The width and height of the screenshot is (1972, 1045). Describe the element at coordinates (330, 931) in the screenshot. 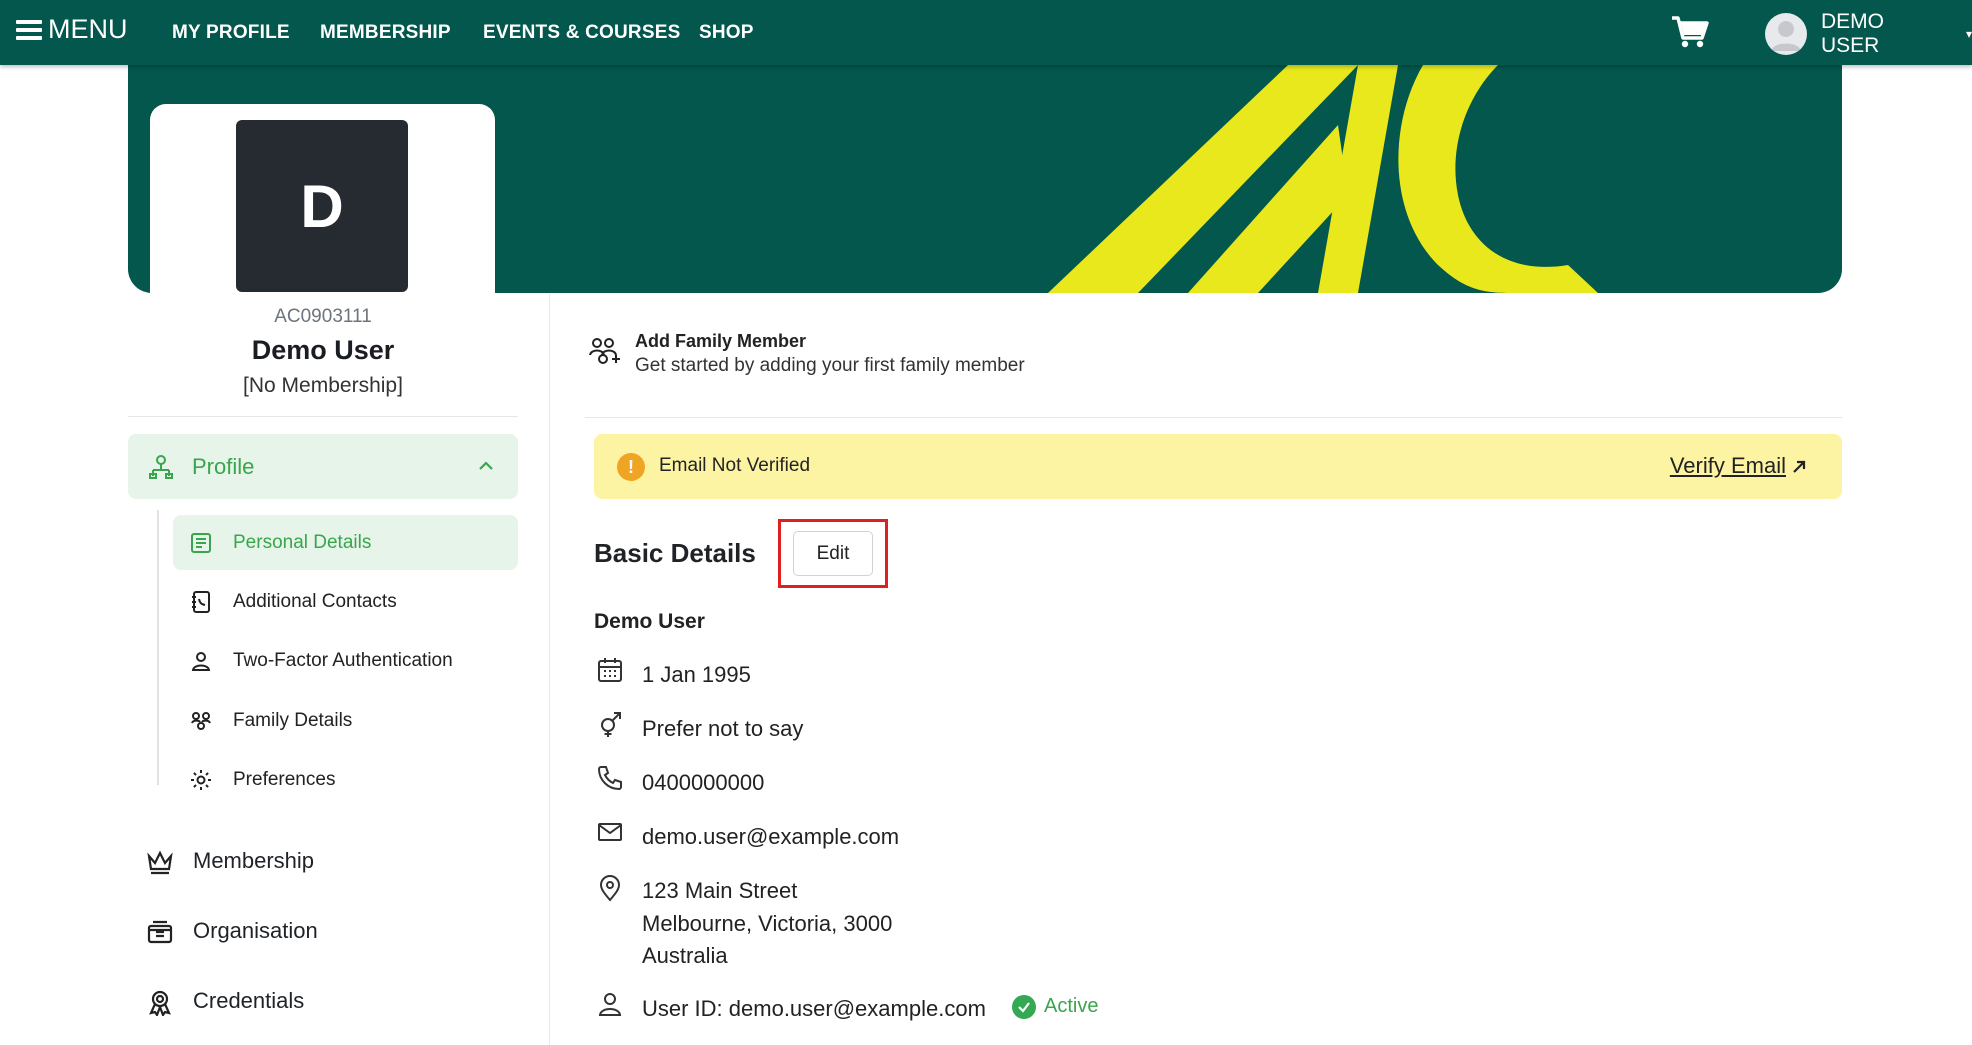

I see `sidebar-item-organisation: Organisation` at that location.